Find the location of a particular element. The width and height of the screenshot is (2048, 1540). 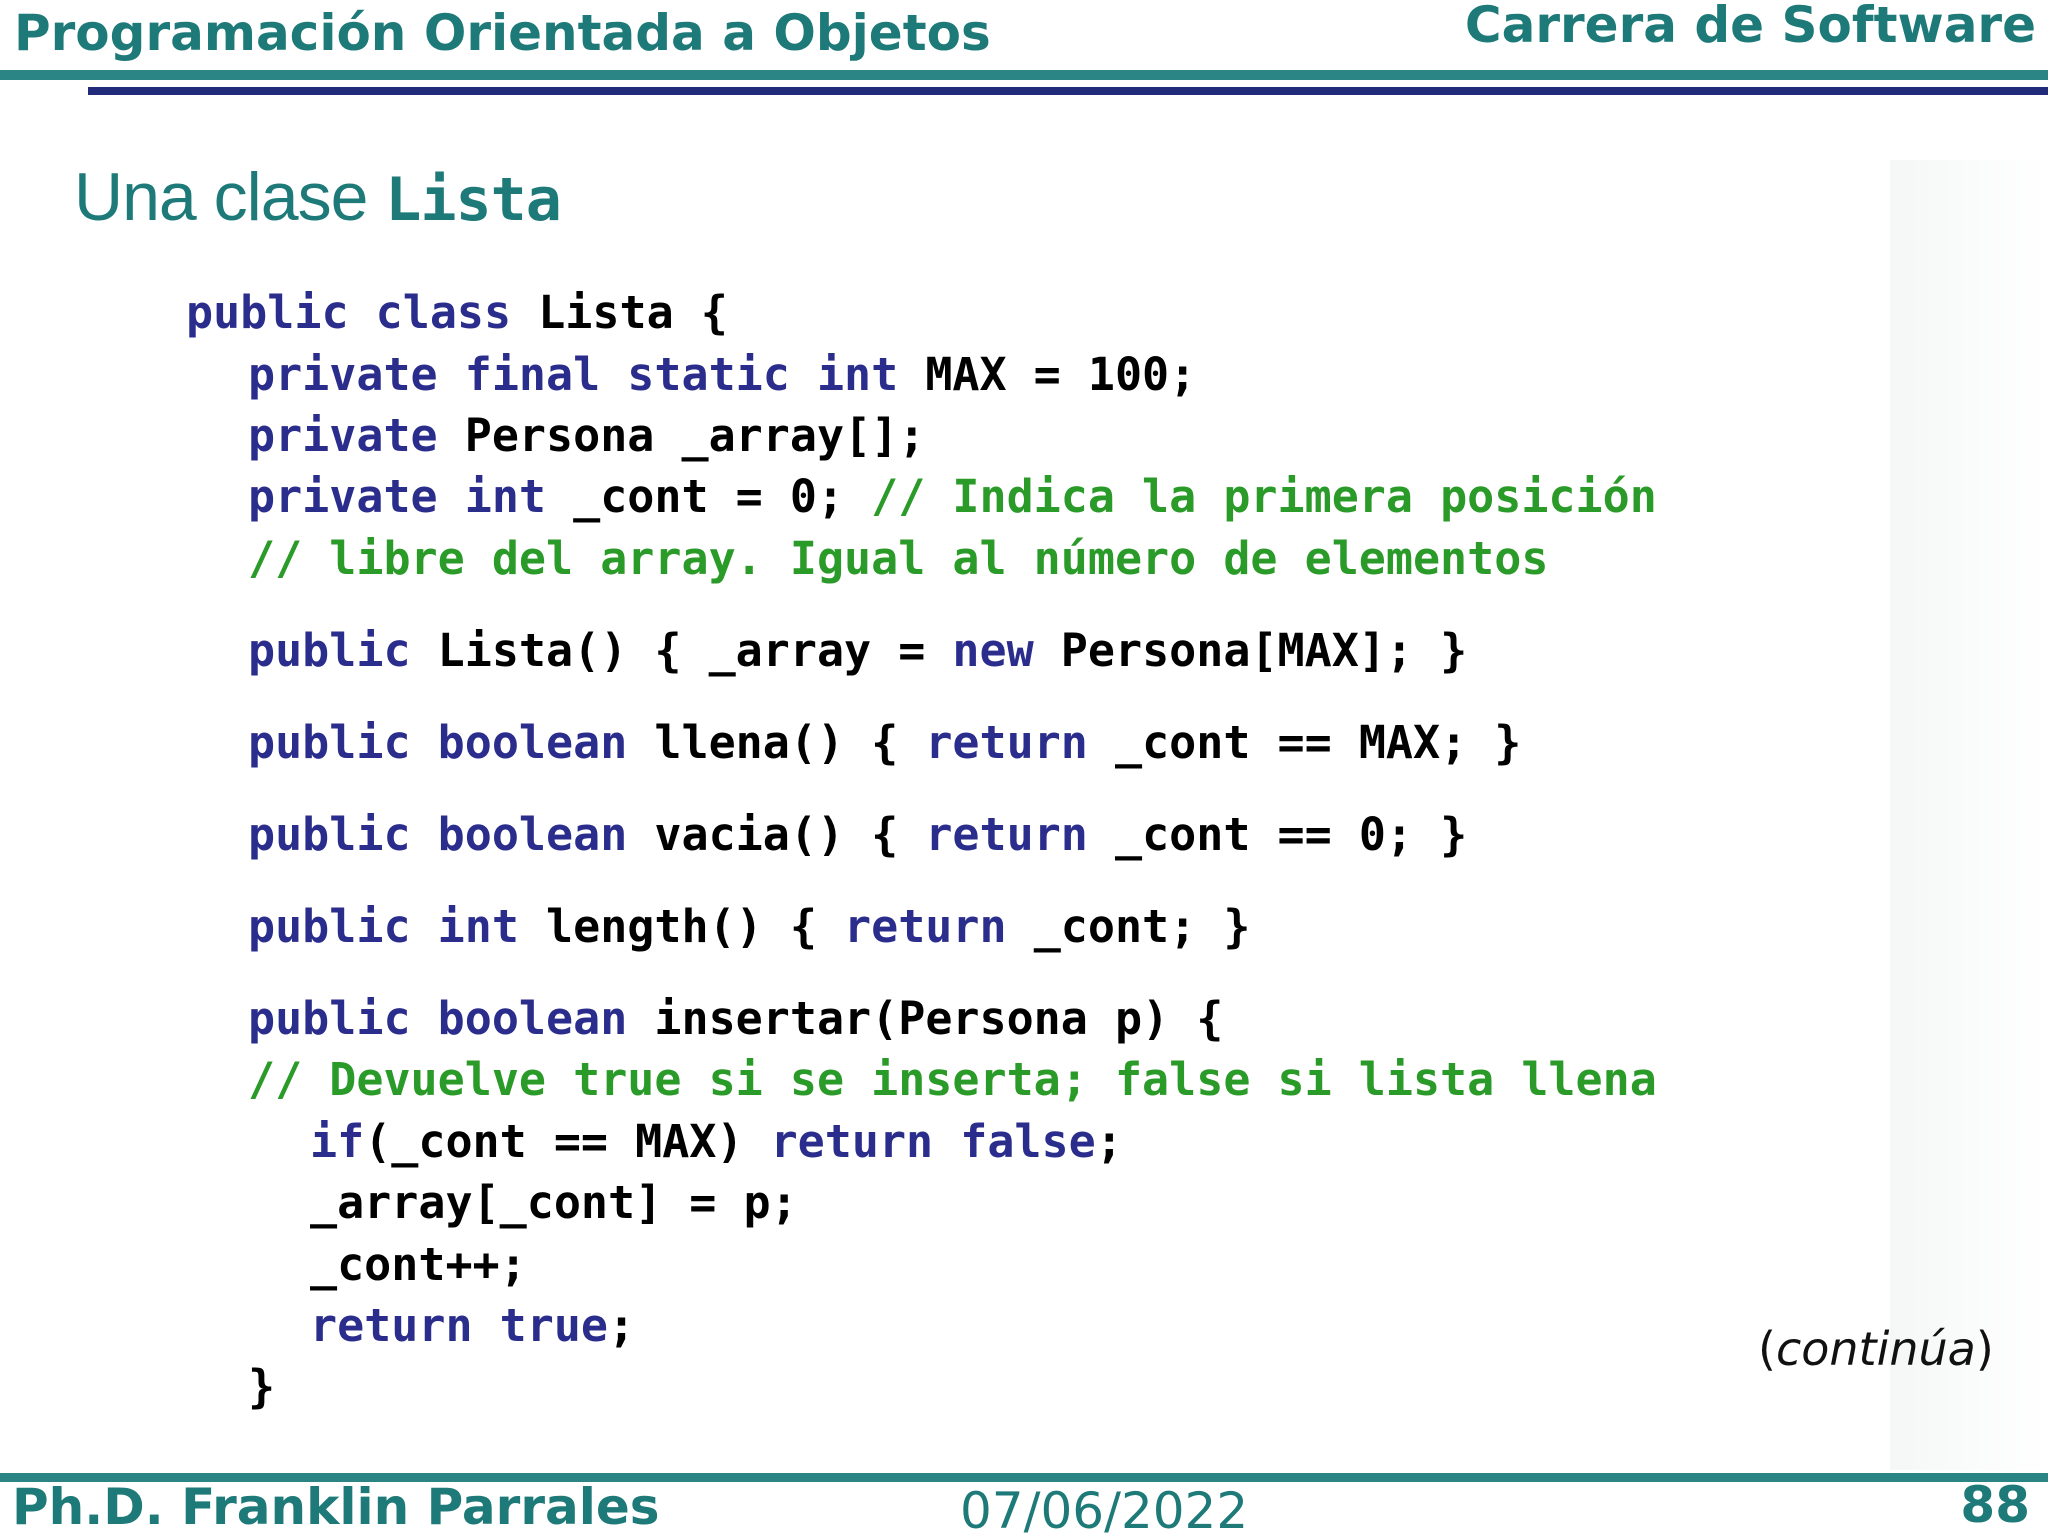

code-keyword: private final static int is located at coordinates (587, 374).